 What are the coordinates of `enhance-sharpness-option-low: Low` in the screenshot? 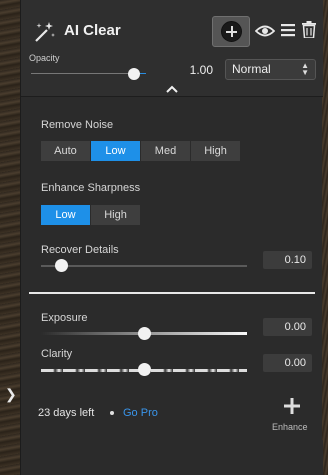 It's located at (66, 215).